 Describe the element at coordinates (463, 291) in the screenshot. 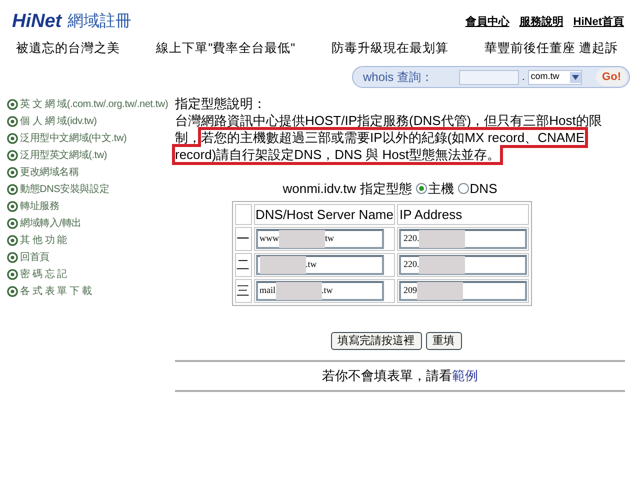

I see `input-field: 209` at that location.